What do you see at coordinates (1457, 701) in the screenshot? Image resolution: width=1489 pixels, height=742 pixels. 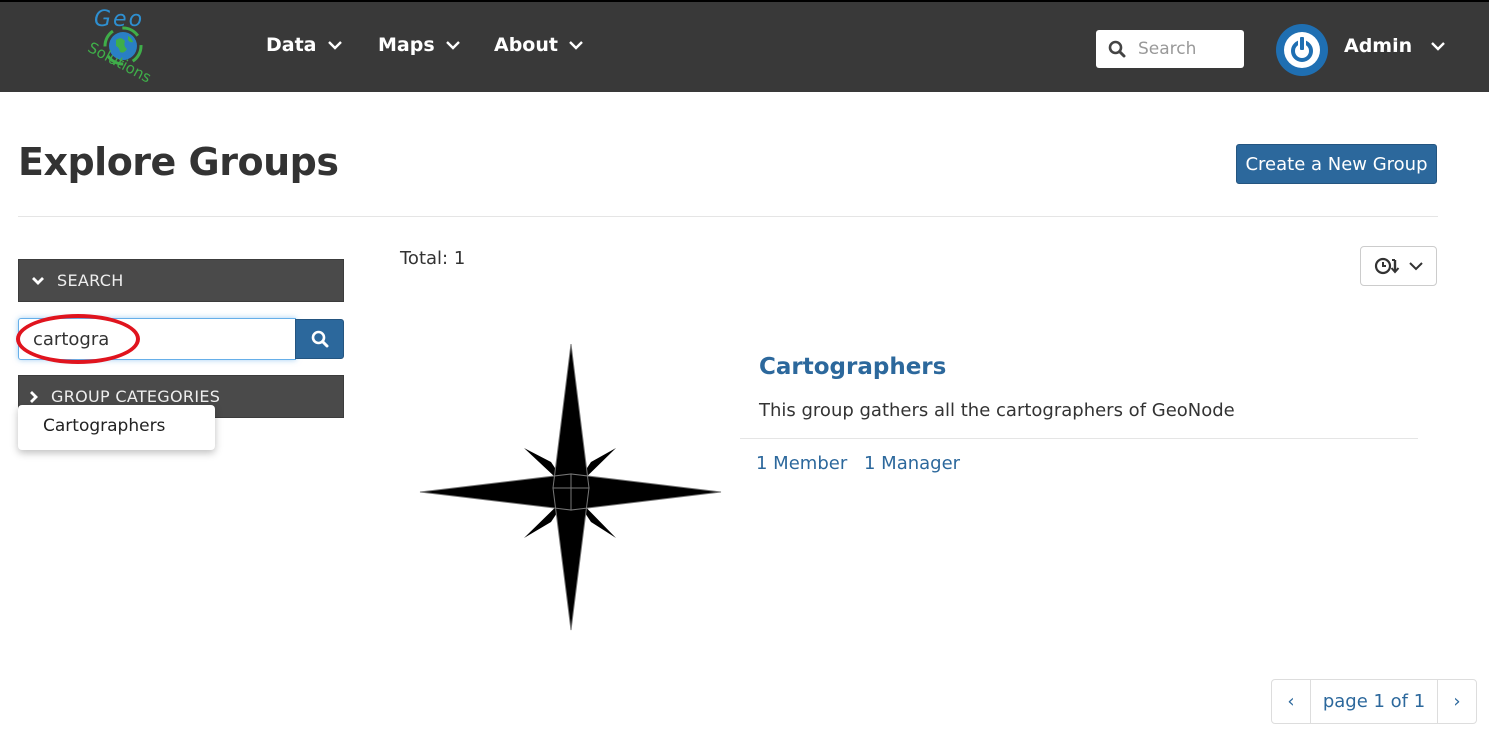 I see `next-page-button: ›` at bounding box center [1457, 701].